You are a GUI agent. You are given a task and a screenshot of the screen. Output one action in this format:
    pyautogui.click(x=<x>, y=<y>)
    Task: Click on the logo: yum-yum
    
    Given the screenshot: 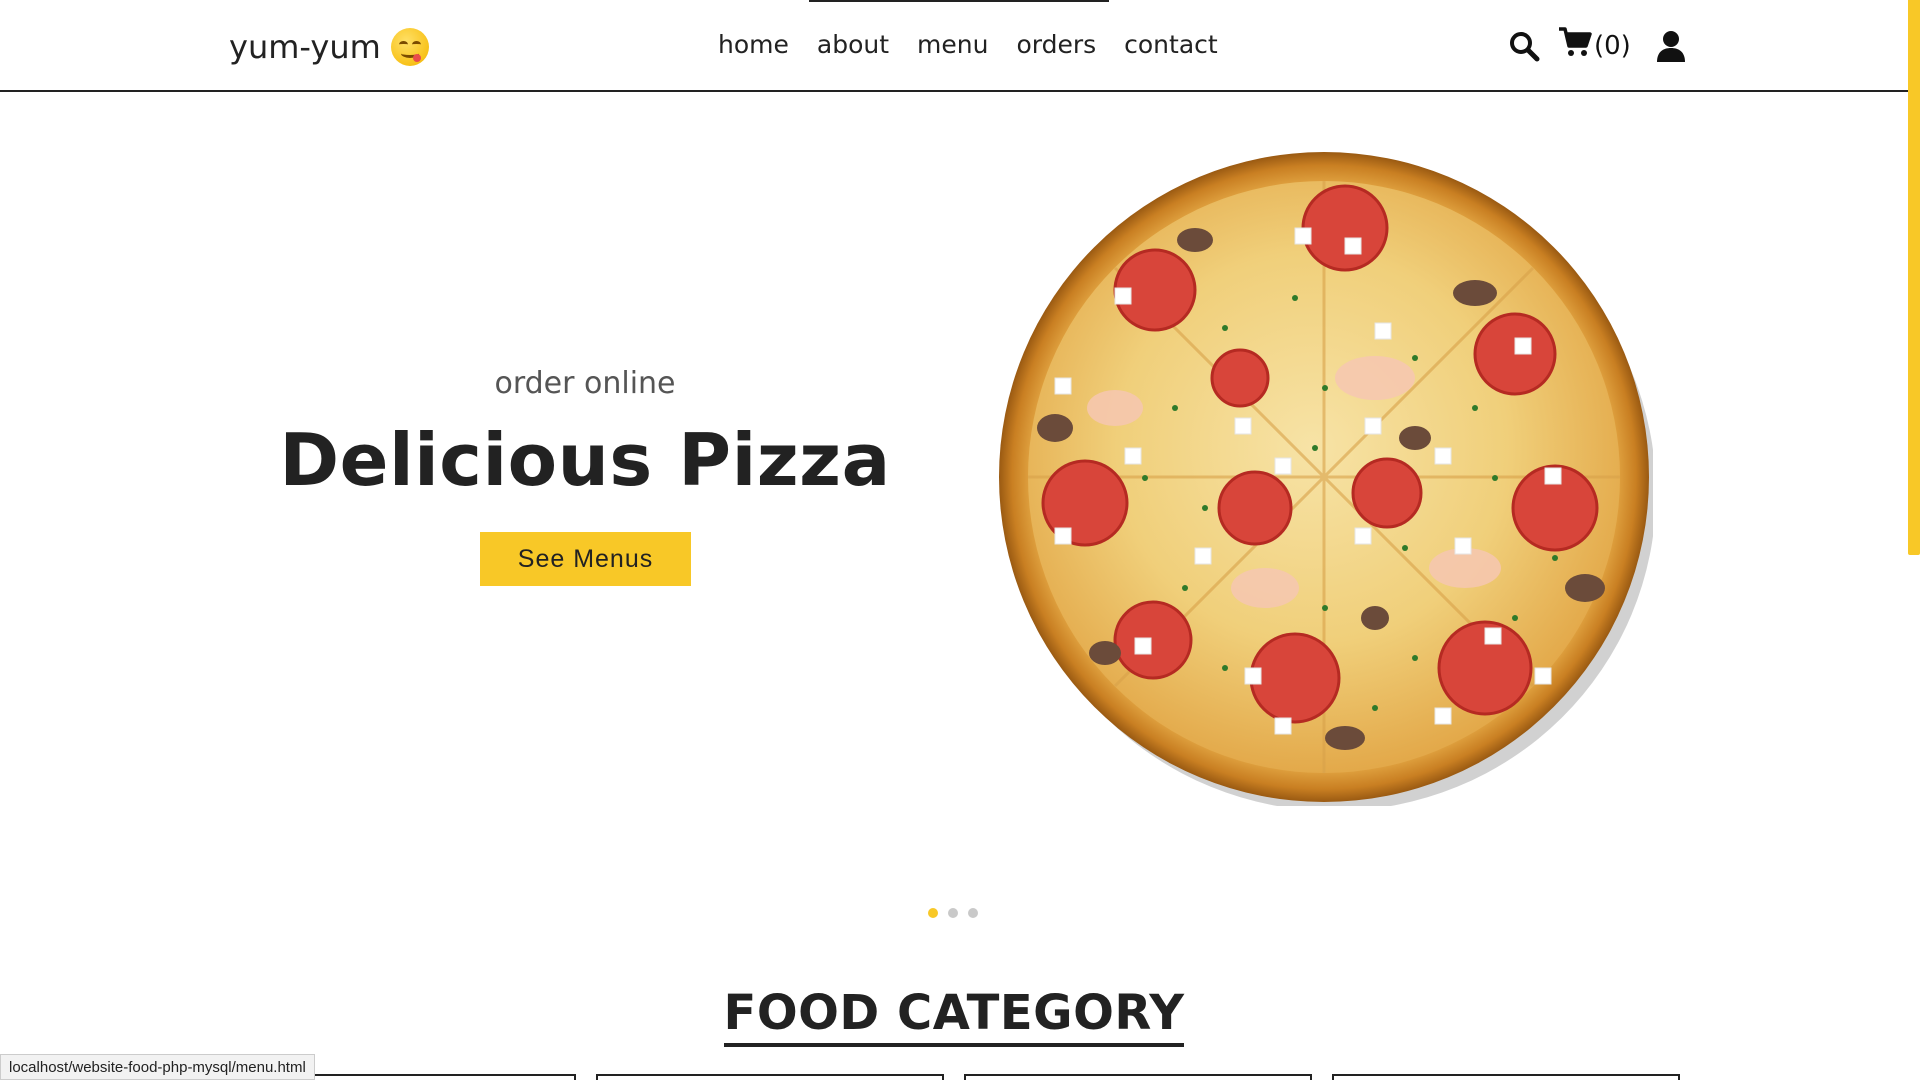 What is the action you would take?
    pyautogui.click(x=329, y=47)
    